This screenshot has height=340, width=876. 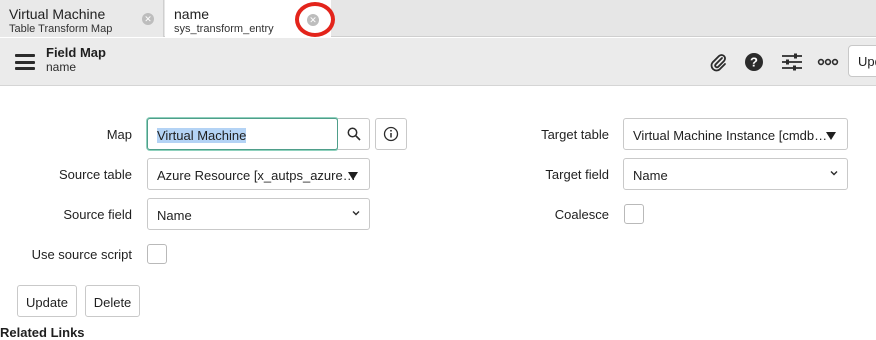 I want to click on tab-virtual-machine: Virtual Machine Table Transform Map ✕, so click(x=82, y=18).